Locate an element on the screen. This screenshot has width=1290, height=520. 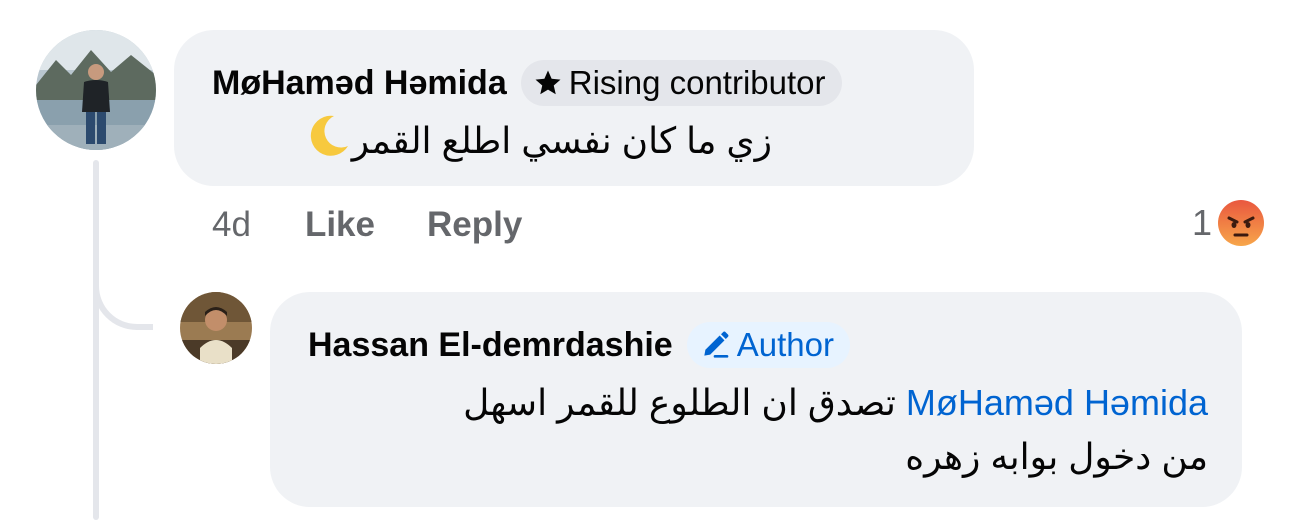
reply-author-name: Hassan El-demrdashie is located at coordinates (490, 345).